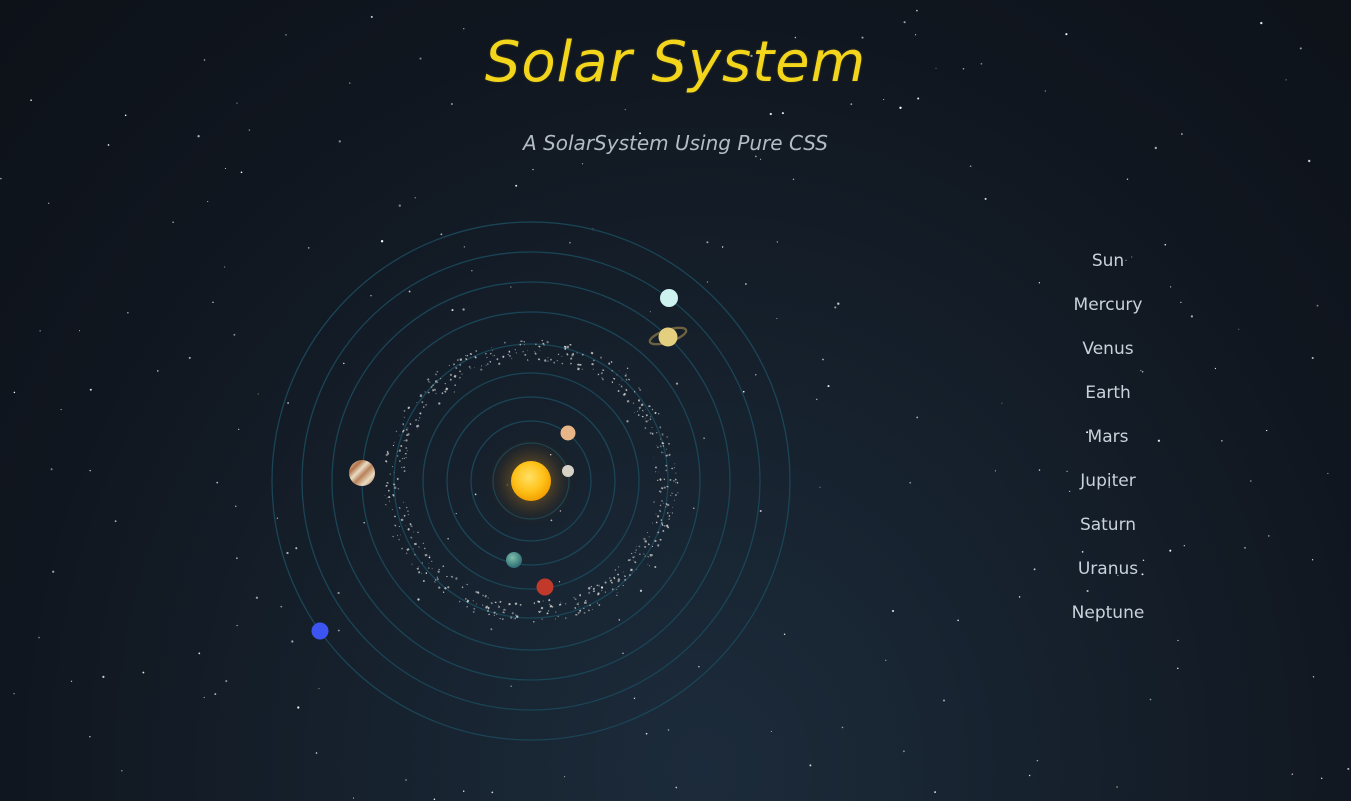 The height and width of the screenshot is (801, 1351). I want to click on legend-item-earth: Earth, so click(1108, 399).